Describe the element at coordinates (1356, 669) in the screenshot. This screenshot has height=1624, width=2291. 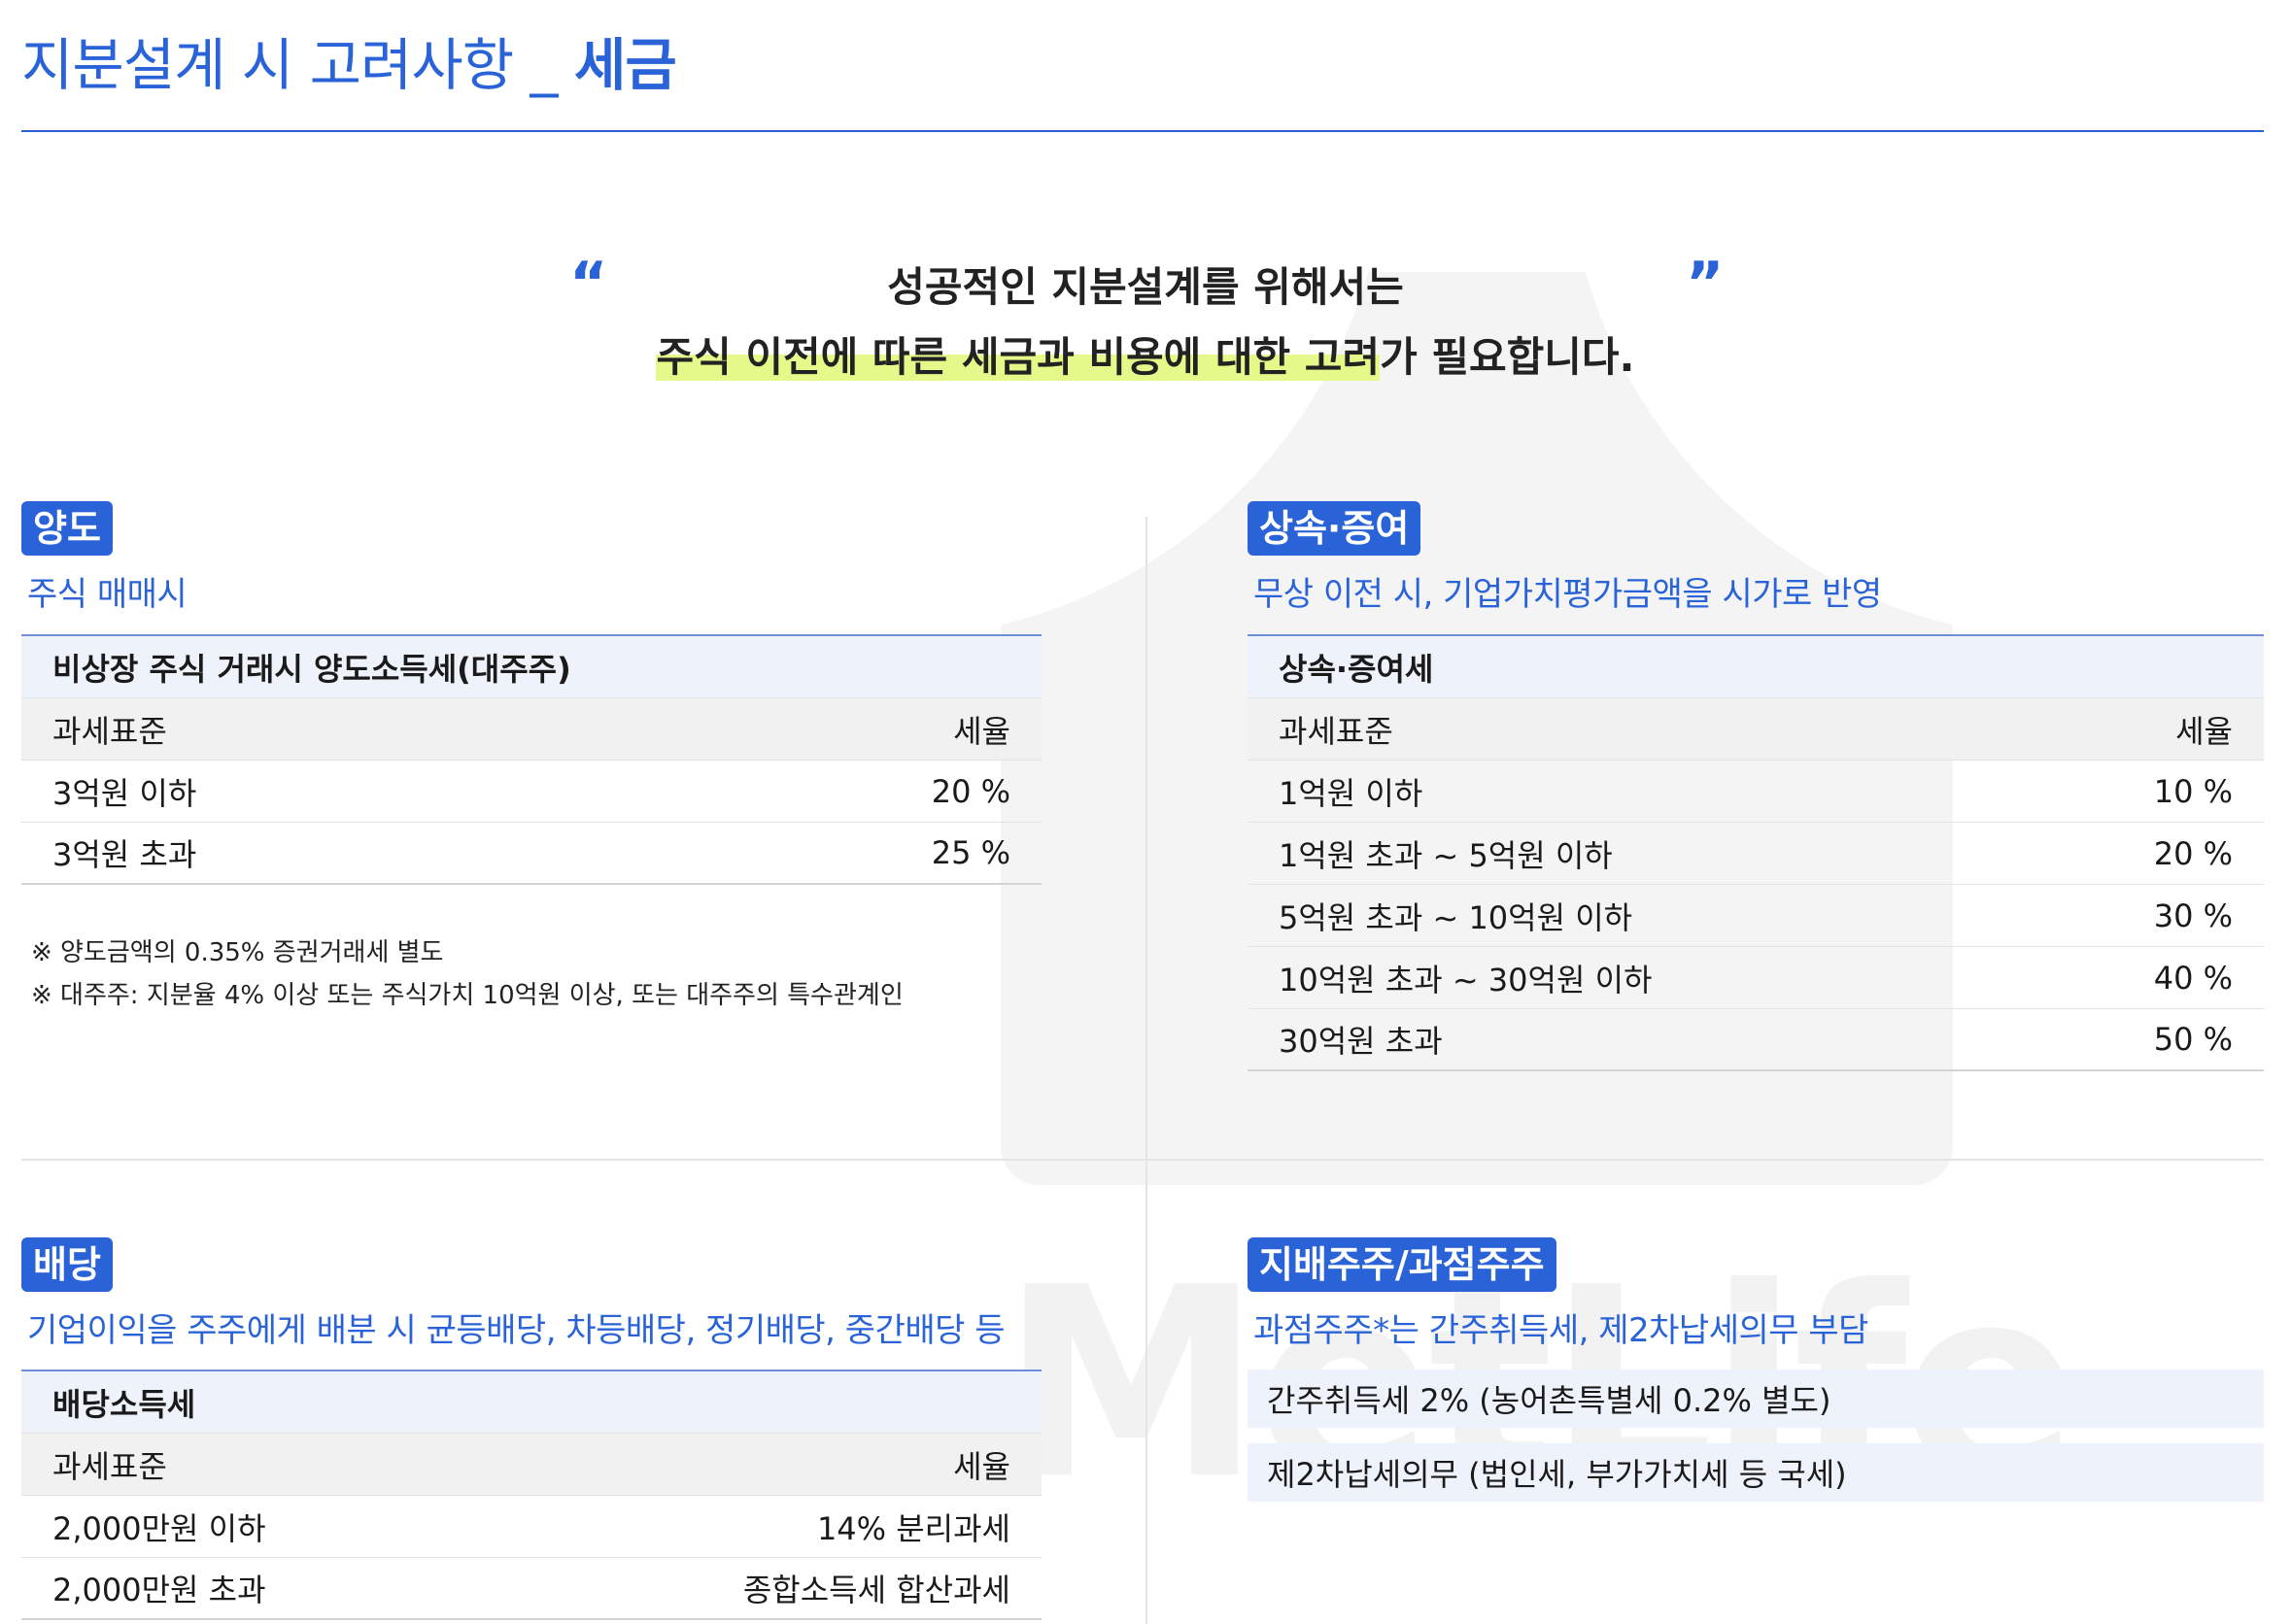
I see `inheritance-caption-text: 상속·증여세` at that location.